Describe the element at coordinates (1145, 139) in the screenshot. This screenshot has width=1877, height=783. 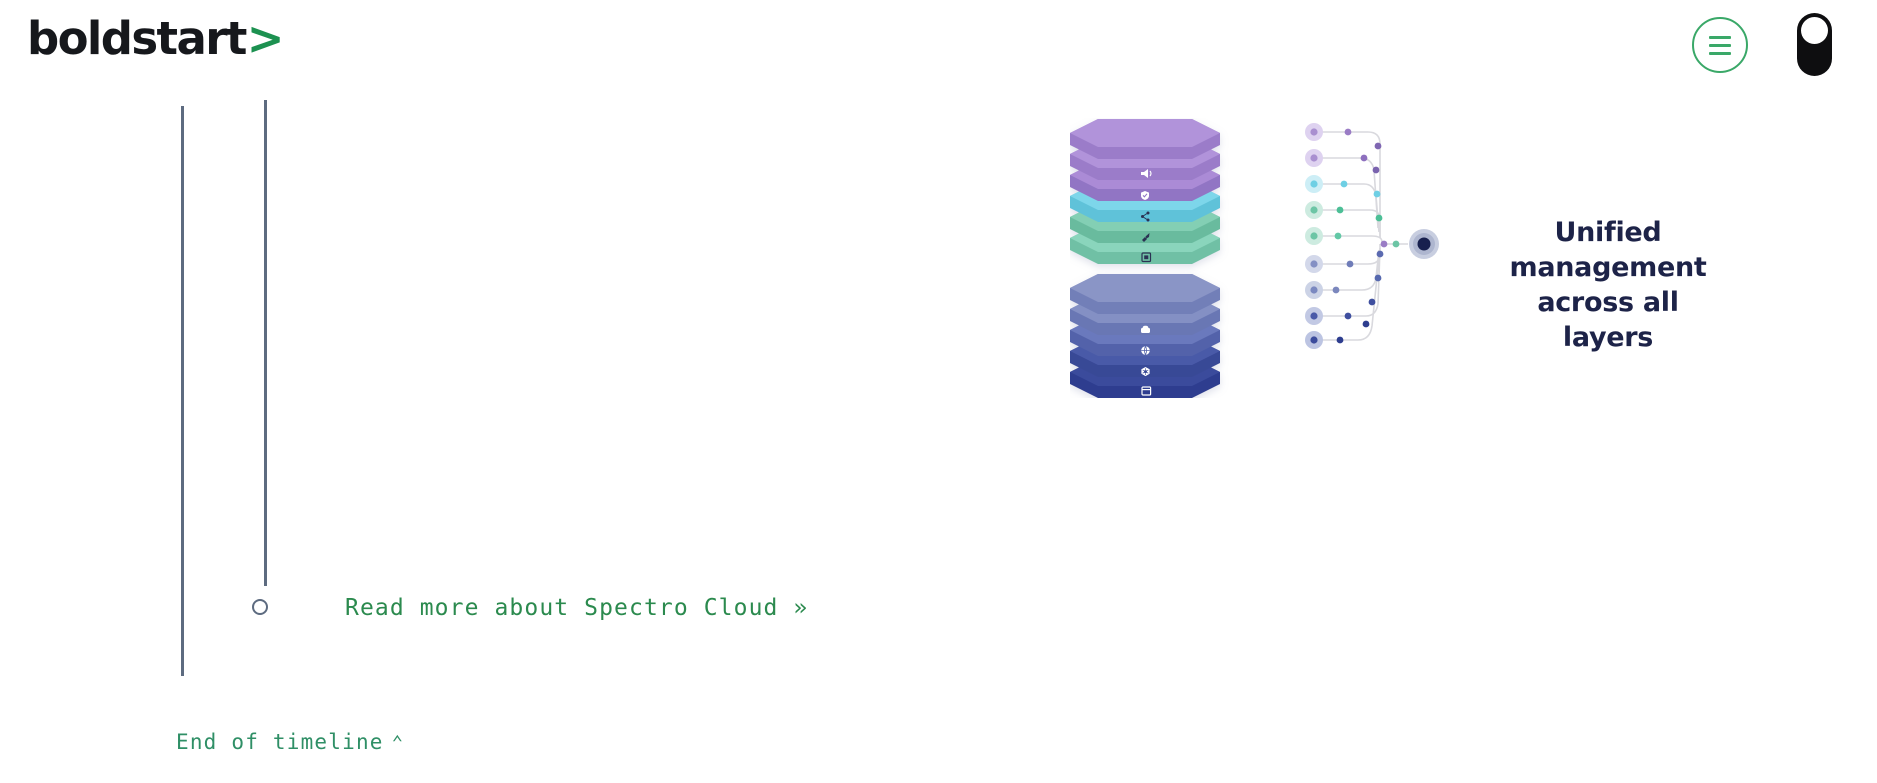
I see `hex-layer-top-purple` at that location.